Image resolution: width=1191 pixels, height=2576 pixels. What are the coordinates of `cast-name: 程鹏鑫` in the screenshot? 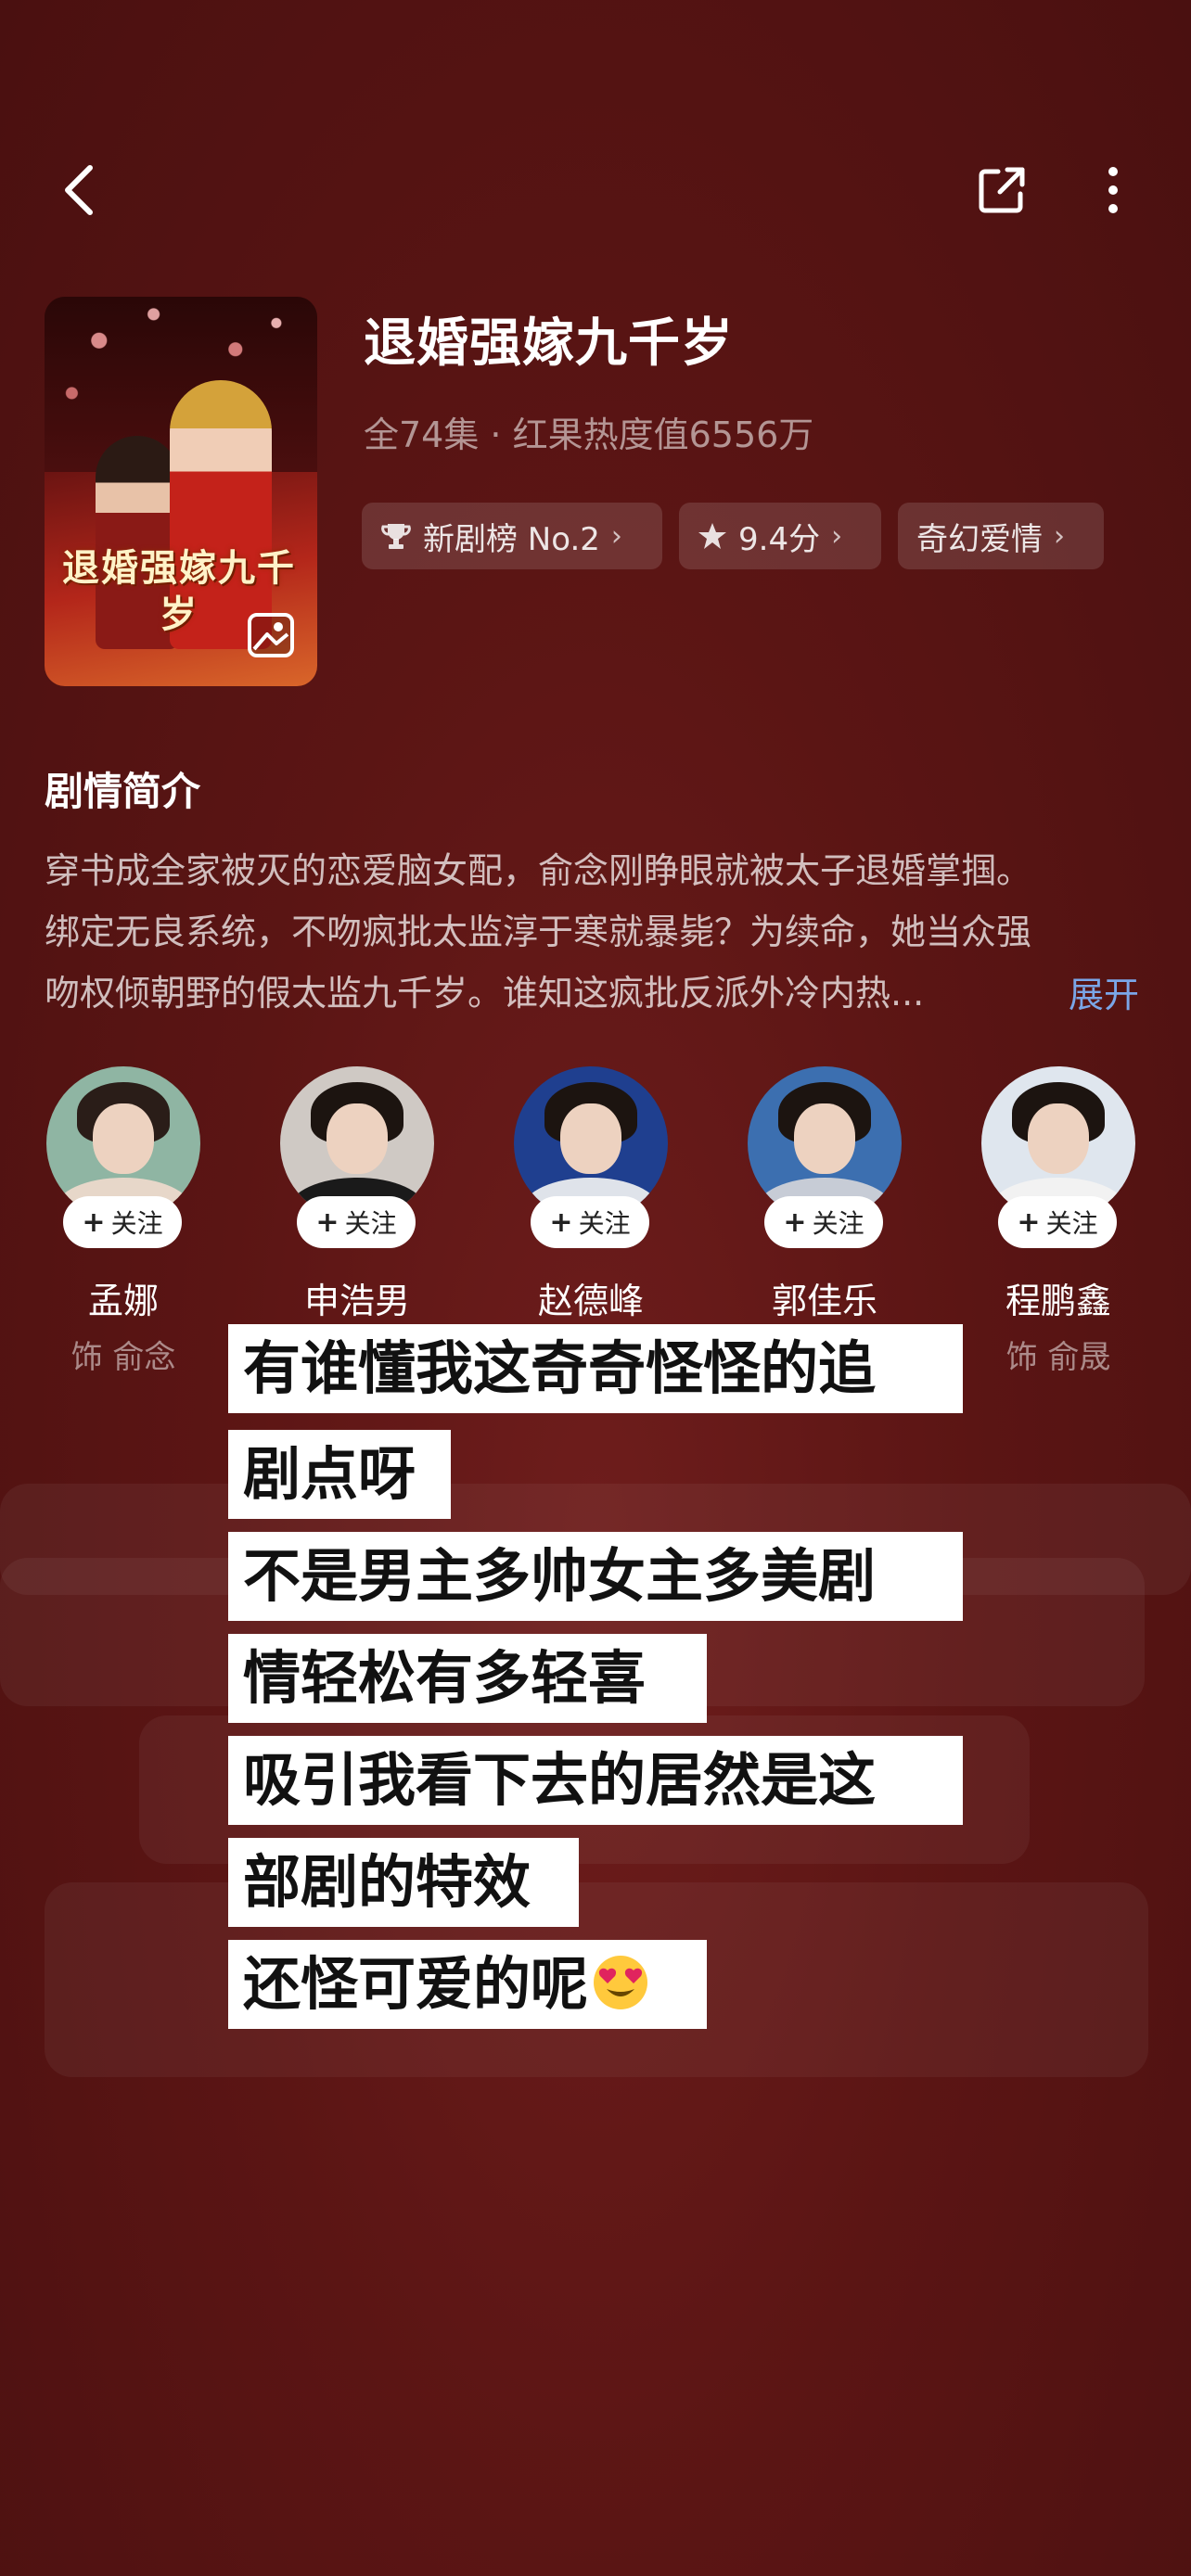 It's located at (1058, 1301).